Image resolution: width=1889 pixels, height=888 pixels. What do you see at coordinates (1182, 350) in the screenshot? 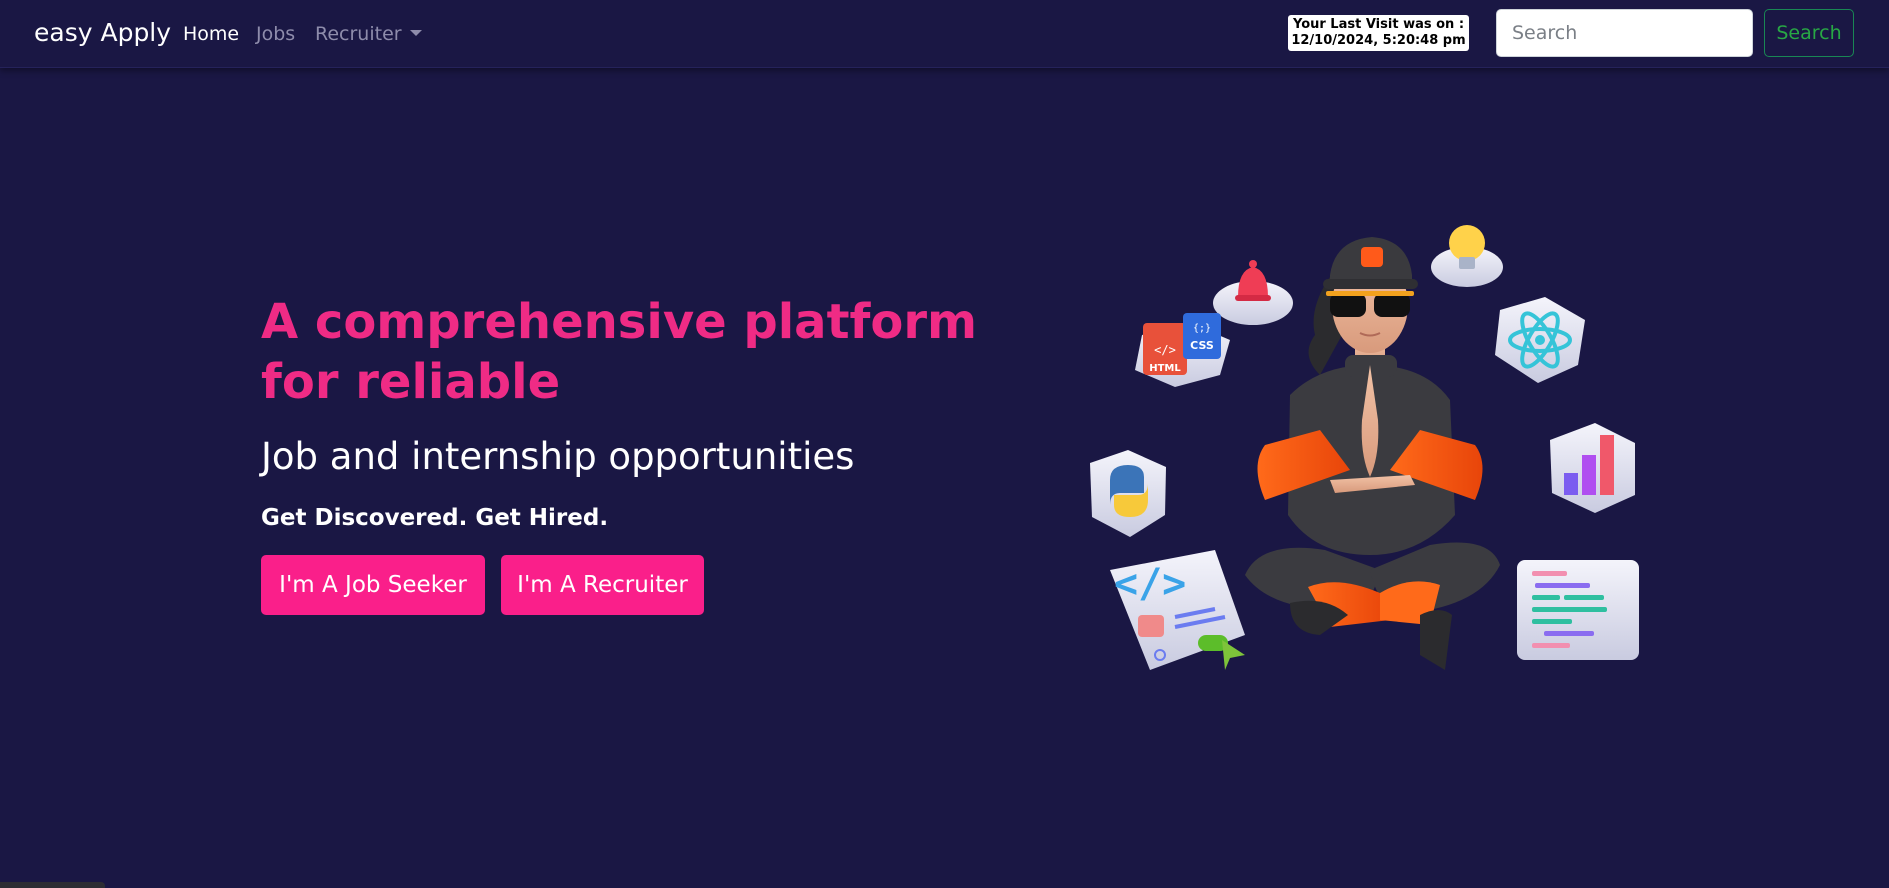
I see `html-css-icon: </> HTML {;} CSS` at bounding box center [1182, 350].